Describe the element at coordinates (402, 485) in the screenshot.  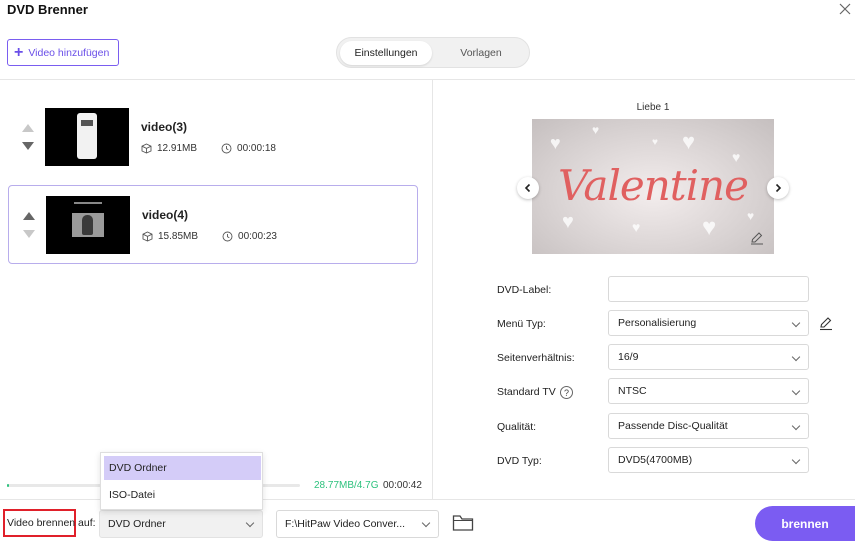
I see `total-duration: 00:00:42` at that location.